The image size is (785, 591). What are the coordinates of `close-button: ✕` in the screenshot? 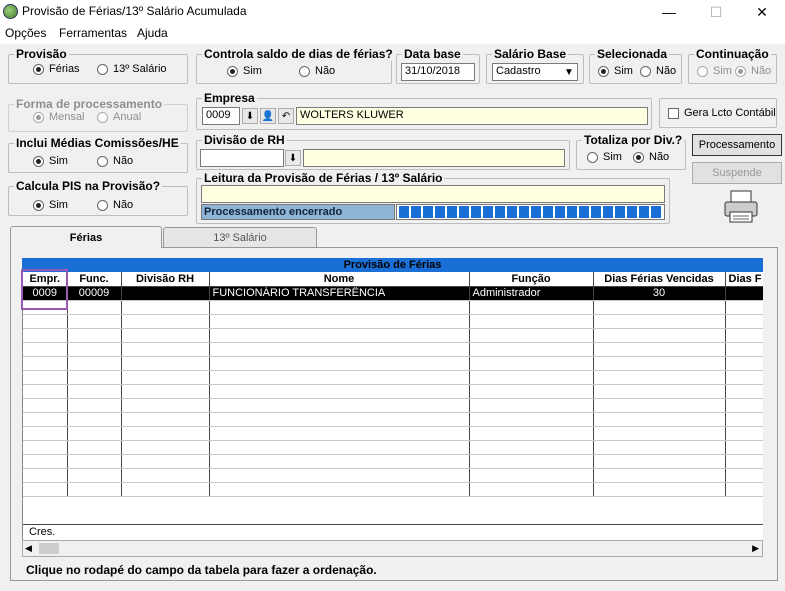 It's located at (762, 12).